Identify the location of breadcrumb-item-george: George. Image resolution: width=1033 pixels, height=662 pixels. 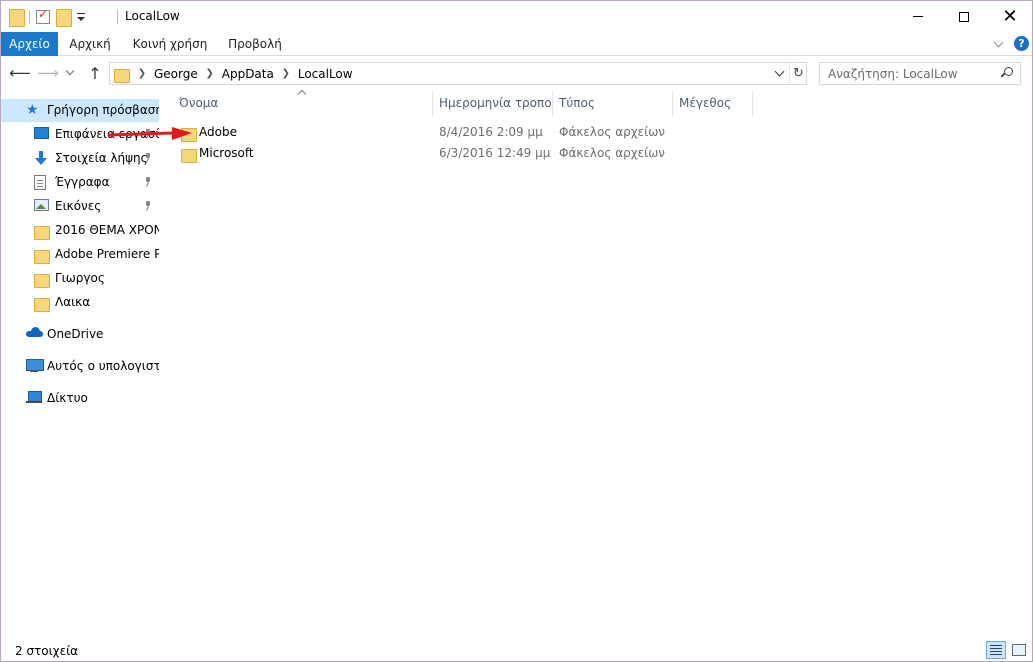
(176, 74).